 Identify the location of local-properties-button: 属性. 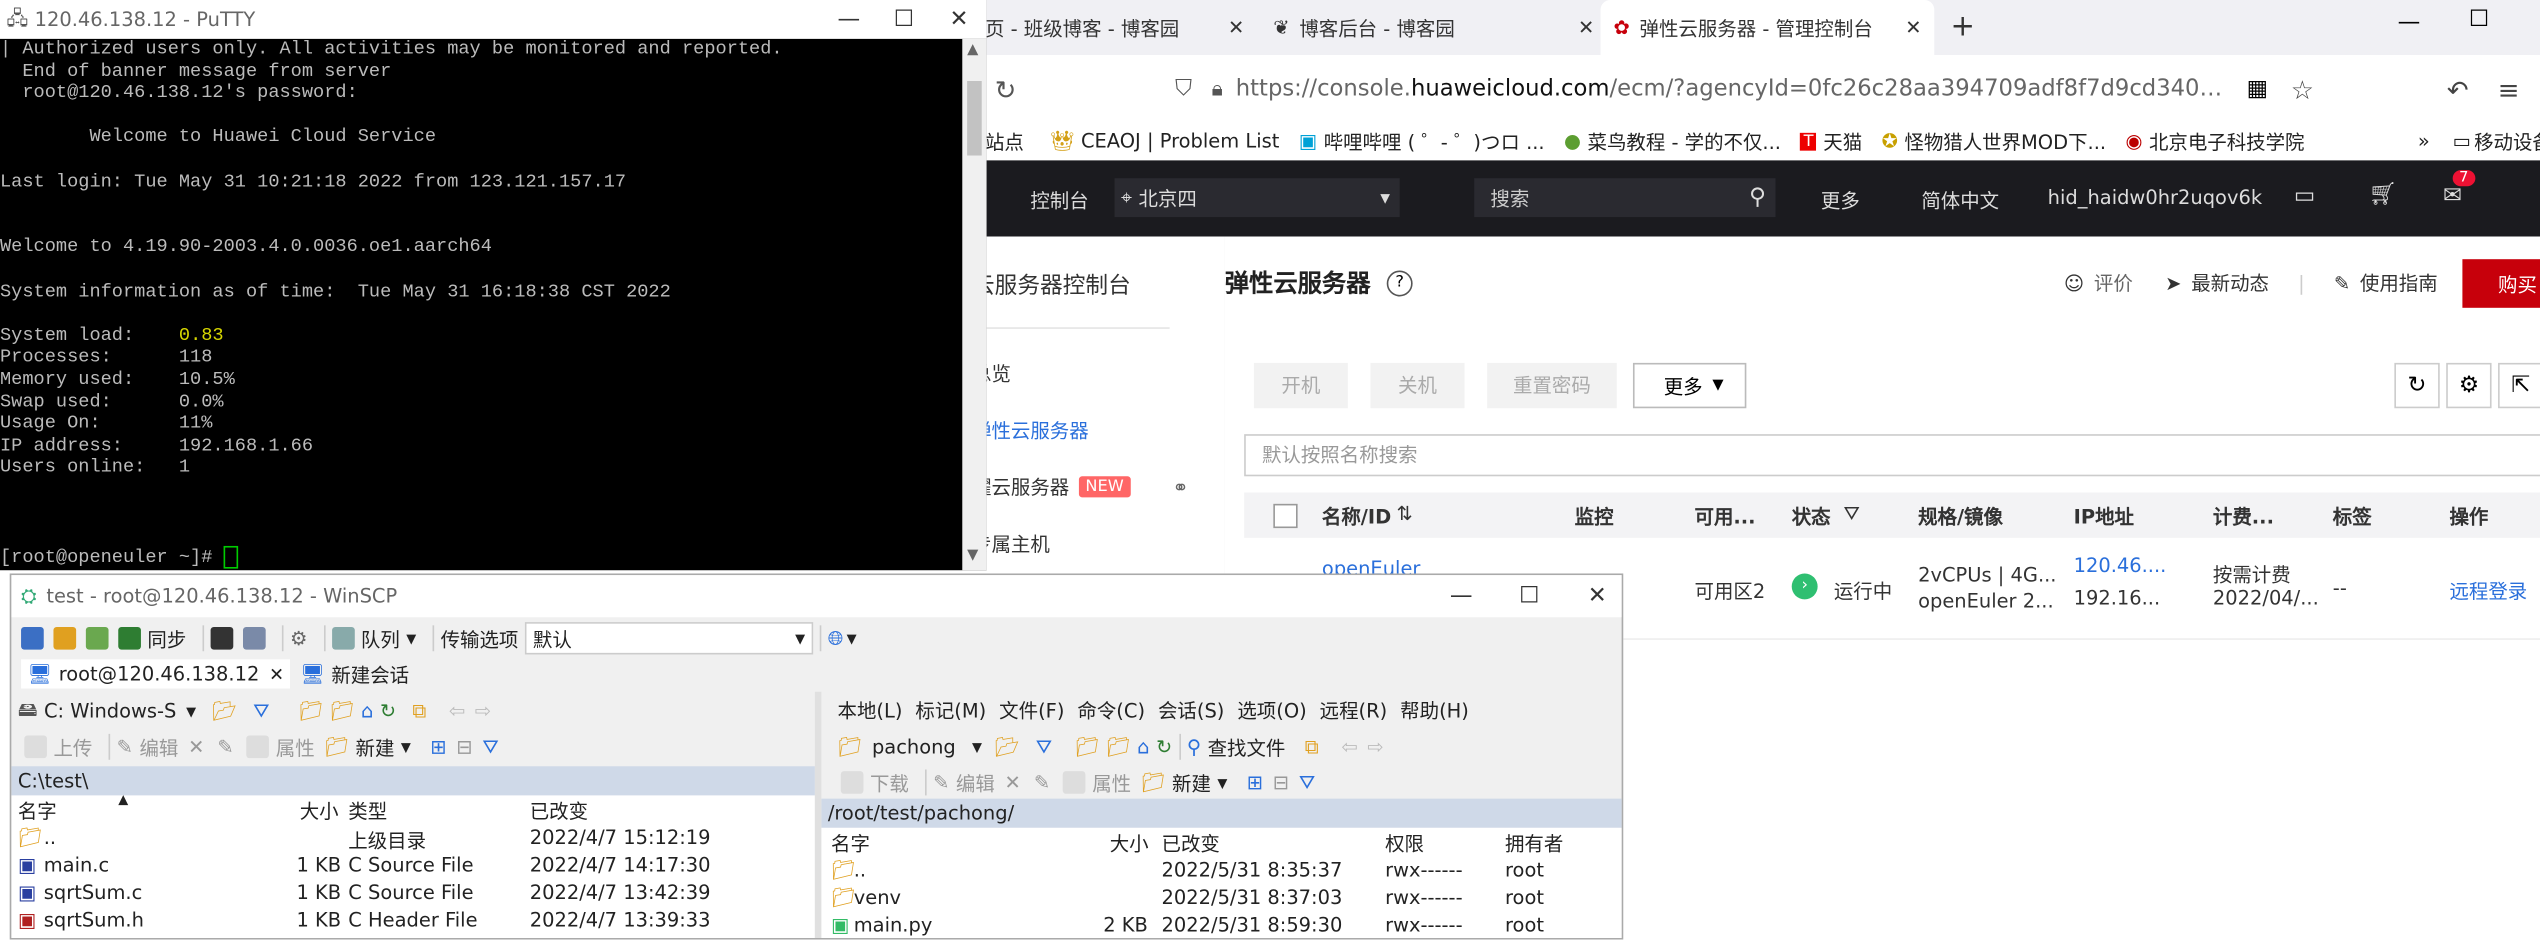
(280, 747).